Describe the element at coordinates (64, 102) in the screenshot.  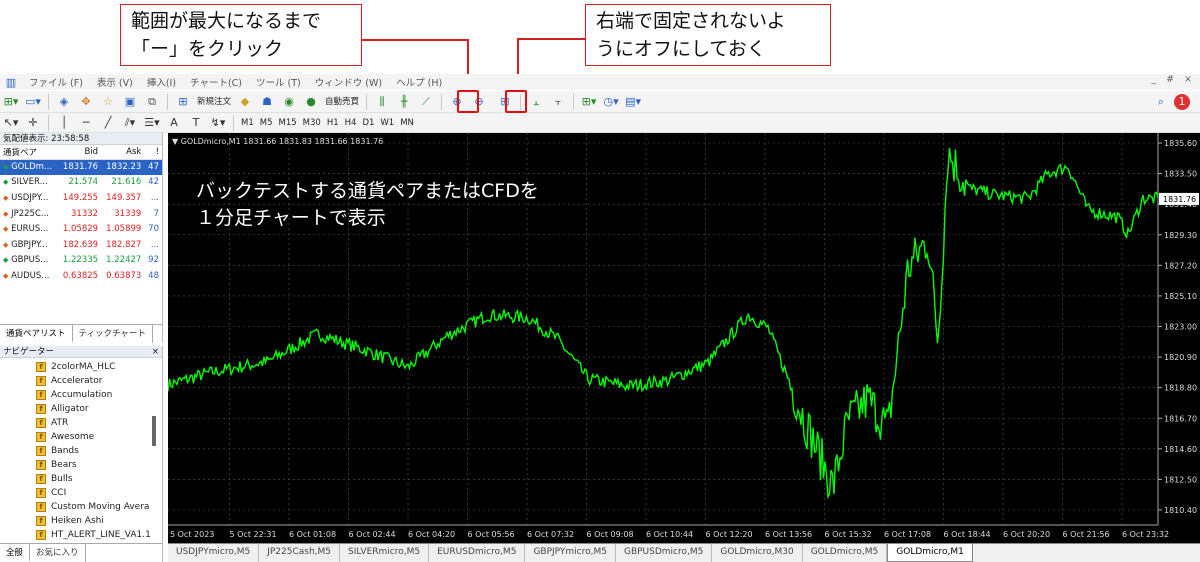
I see `market-watch-icon: ◈` at that location.